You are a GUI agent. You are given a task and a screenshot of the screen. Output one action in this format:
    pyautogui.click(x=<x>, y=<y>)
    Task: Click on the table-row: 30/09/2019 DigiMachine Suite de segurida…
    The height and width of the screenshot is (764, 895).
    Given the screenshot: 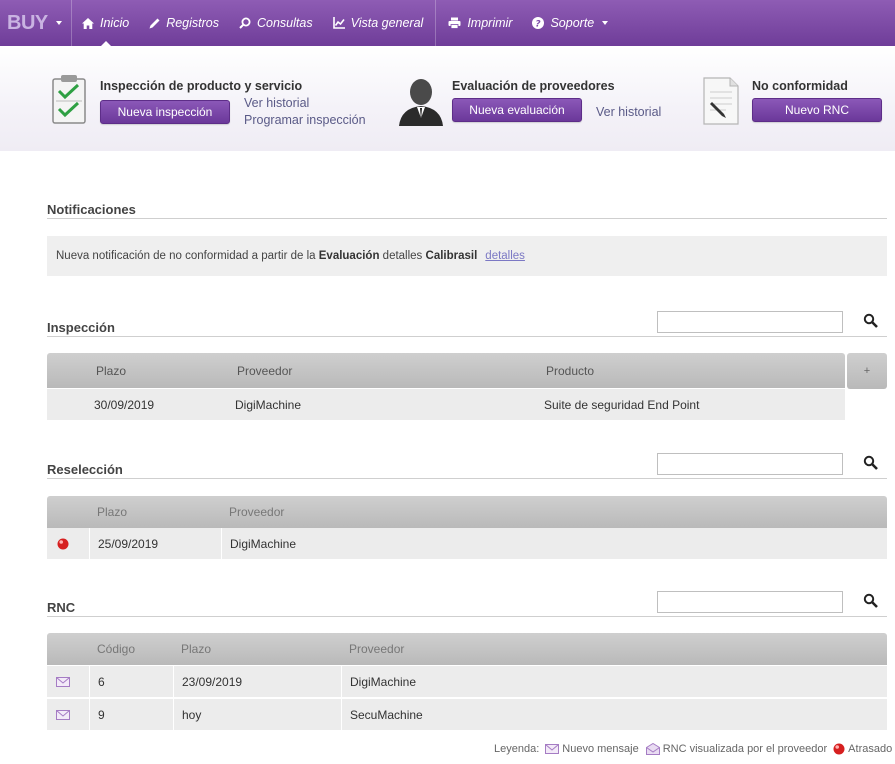 What is the action you would take?
    pyautogui.click(x=446, y=405)
    